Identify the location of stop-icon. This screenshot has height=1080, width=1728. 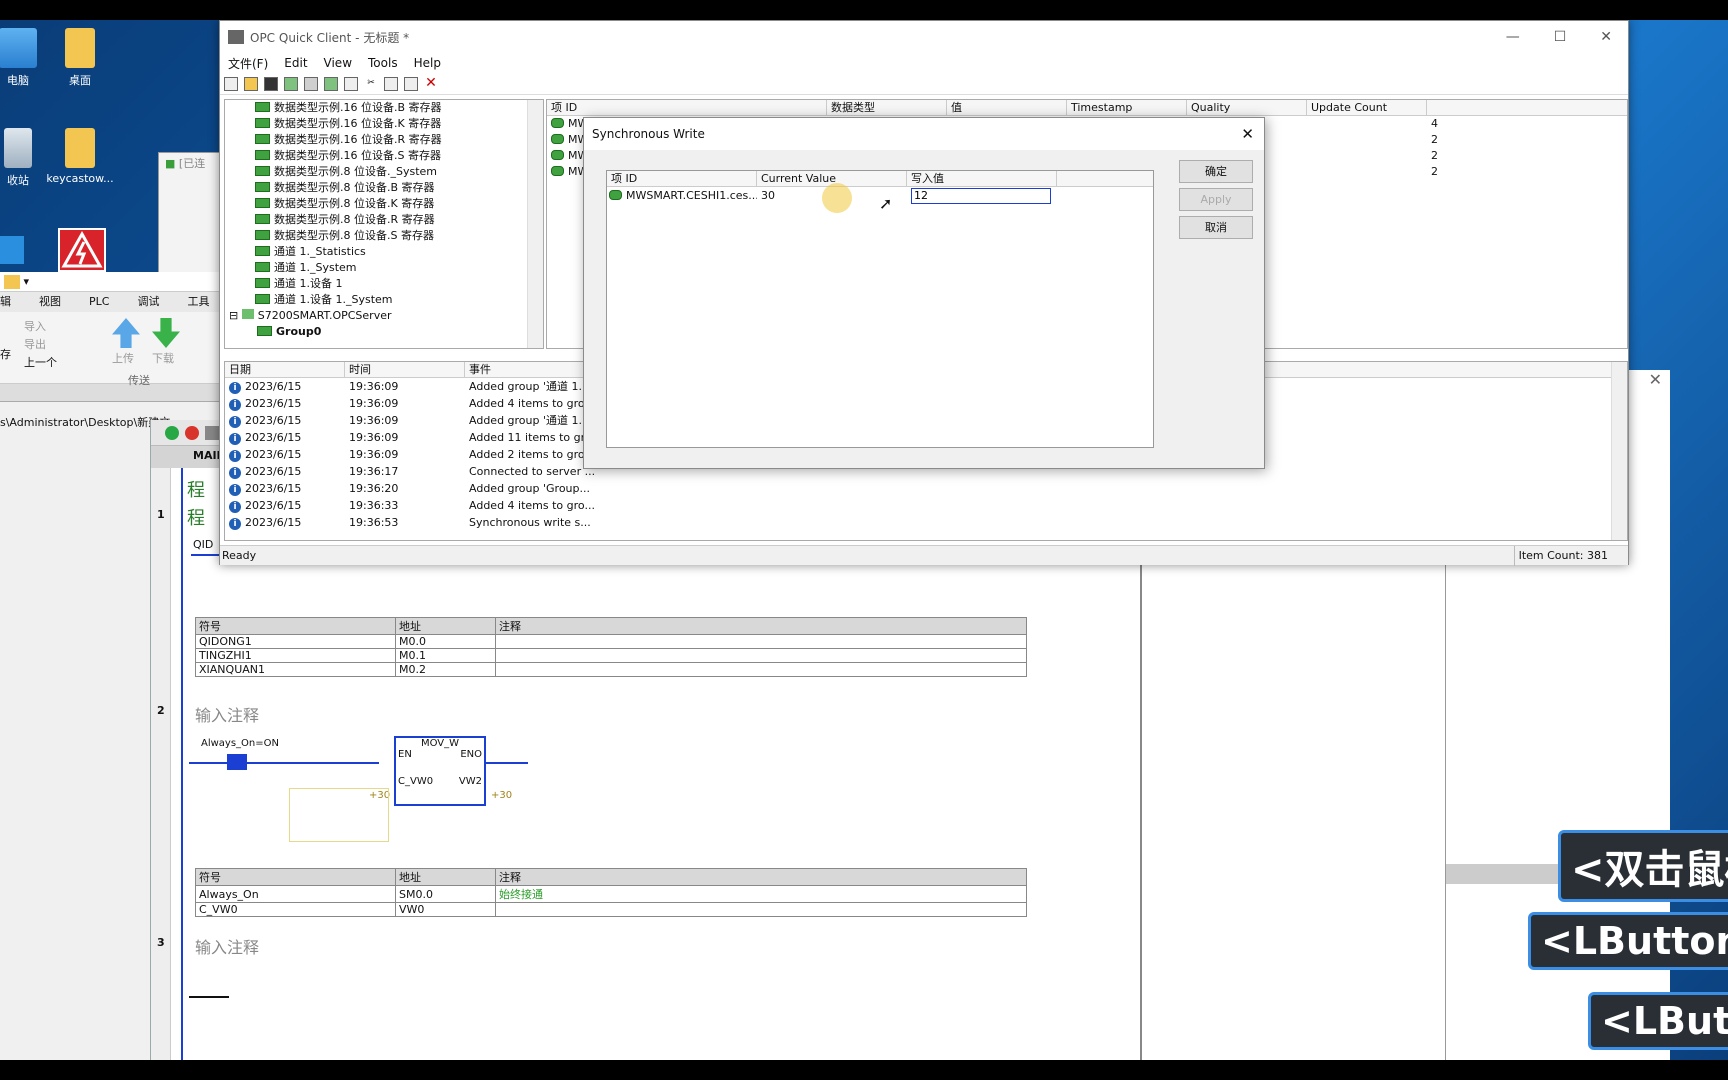
(192, 433).